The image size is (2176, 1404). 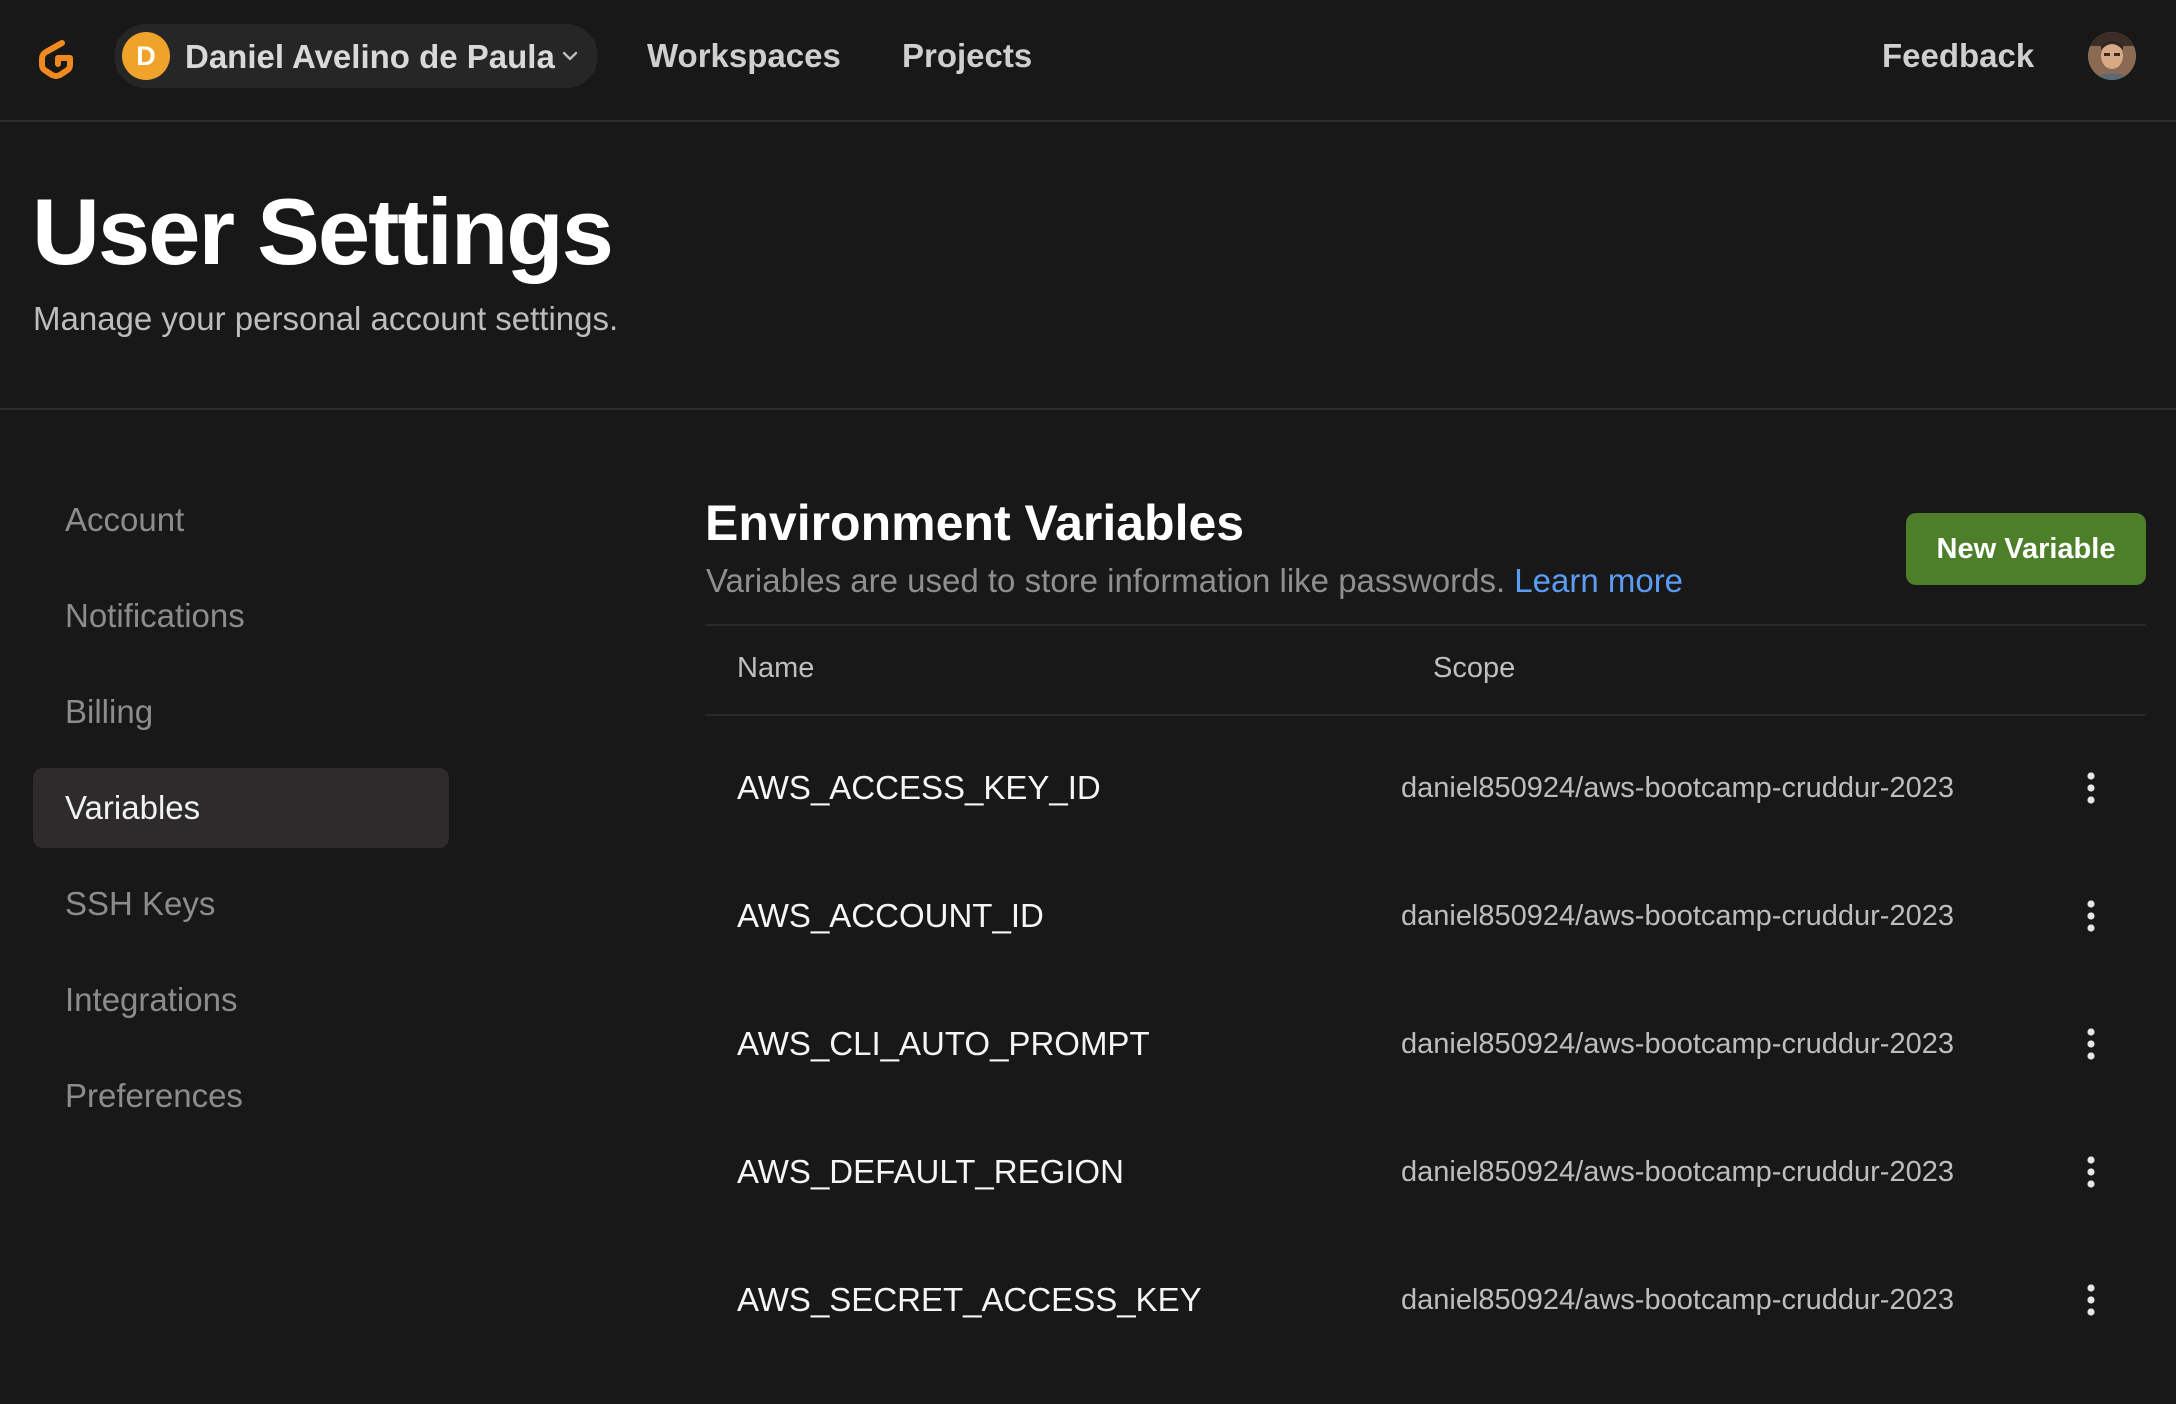 What do you see at coordinates (241, 616) in the screenshot?
I see `sidebar-item-notifications: Notifications` at bounding box center [241, 616].